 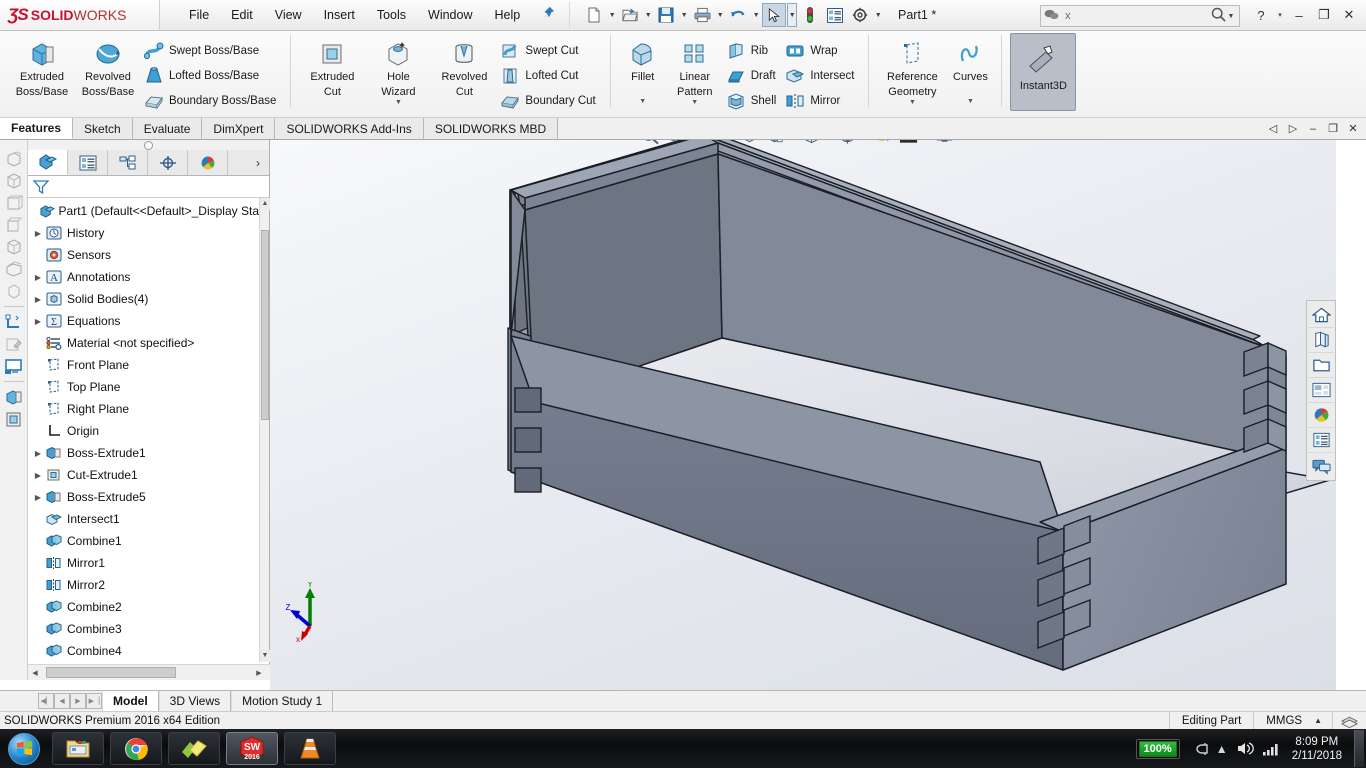 I want to click on menu-file: File, so click(x=199, y=15).